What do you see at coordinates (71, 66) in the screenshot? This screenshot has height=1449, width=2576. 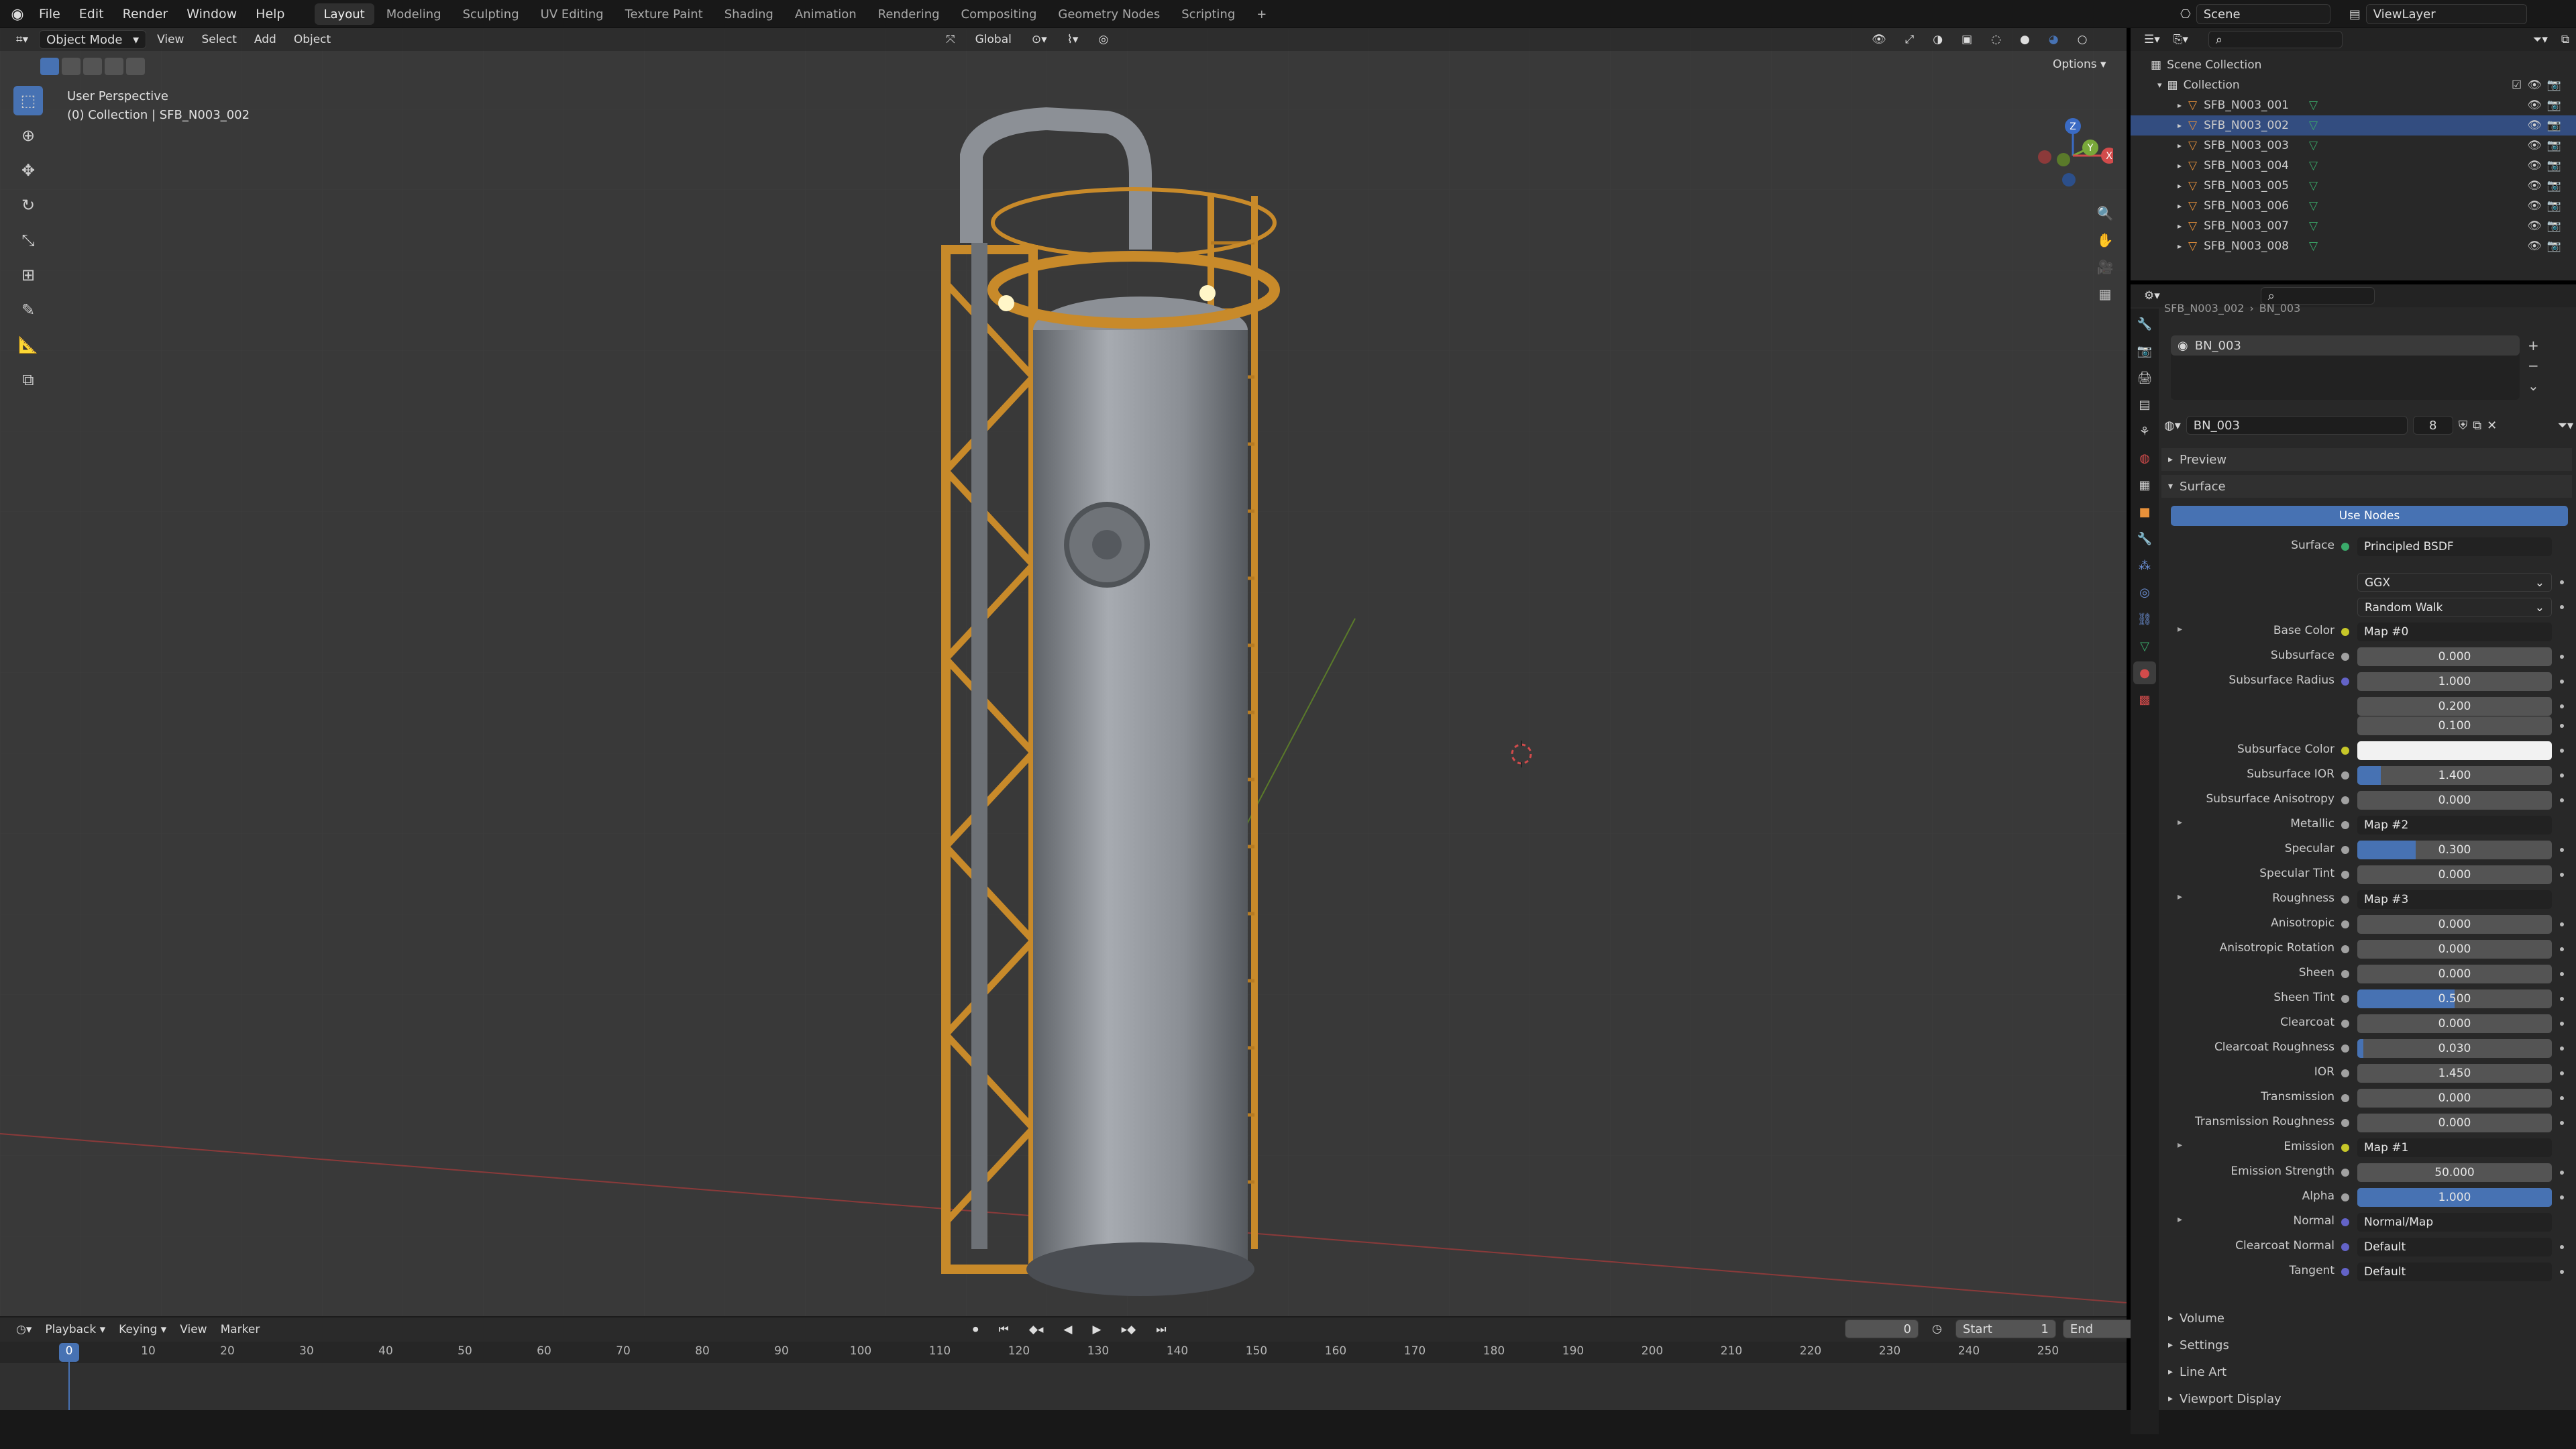 I see `select-extend-icon` at bounding box center [71, 66].